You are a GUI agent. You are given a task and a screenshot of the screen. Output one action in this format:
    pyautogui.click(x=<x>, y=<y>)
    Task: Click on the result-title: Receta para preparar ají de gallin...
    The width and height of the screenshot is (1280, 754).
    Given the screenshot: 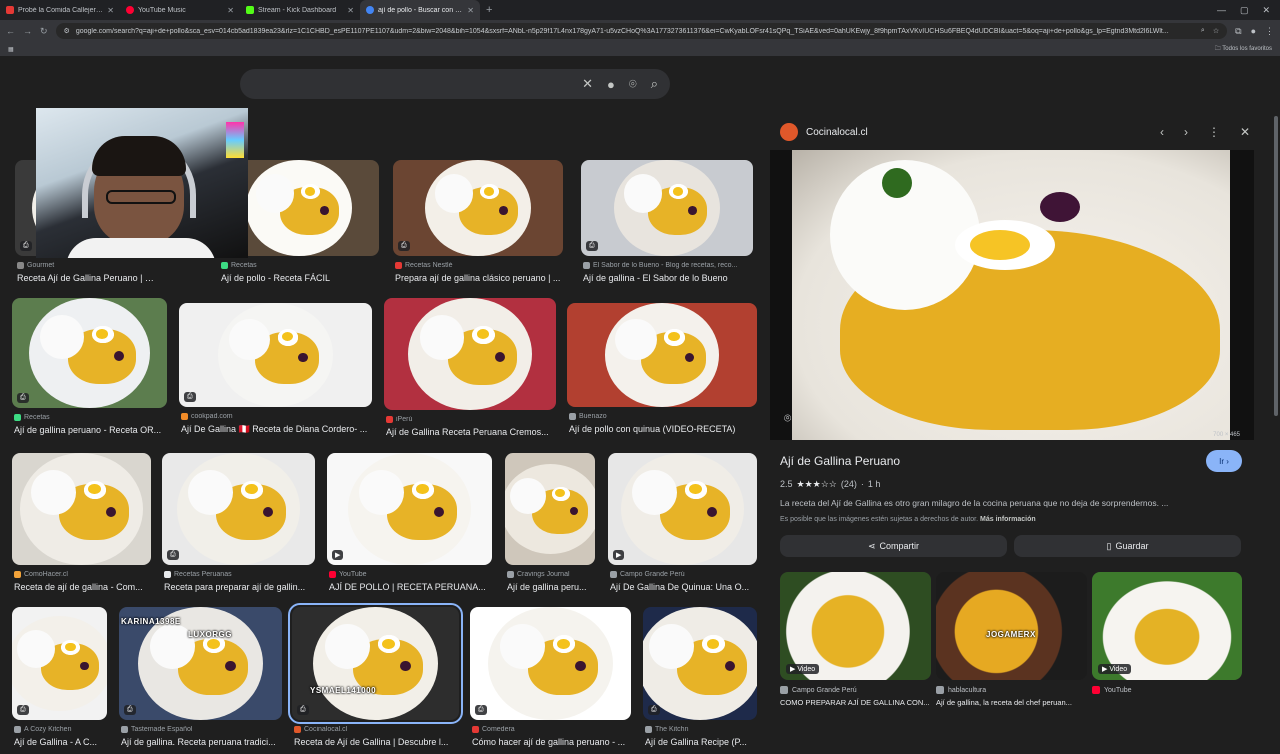 What is the action you would take?
    pyautogui.click(x=240, y=587)
    